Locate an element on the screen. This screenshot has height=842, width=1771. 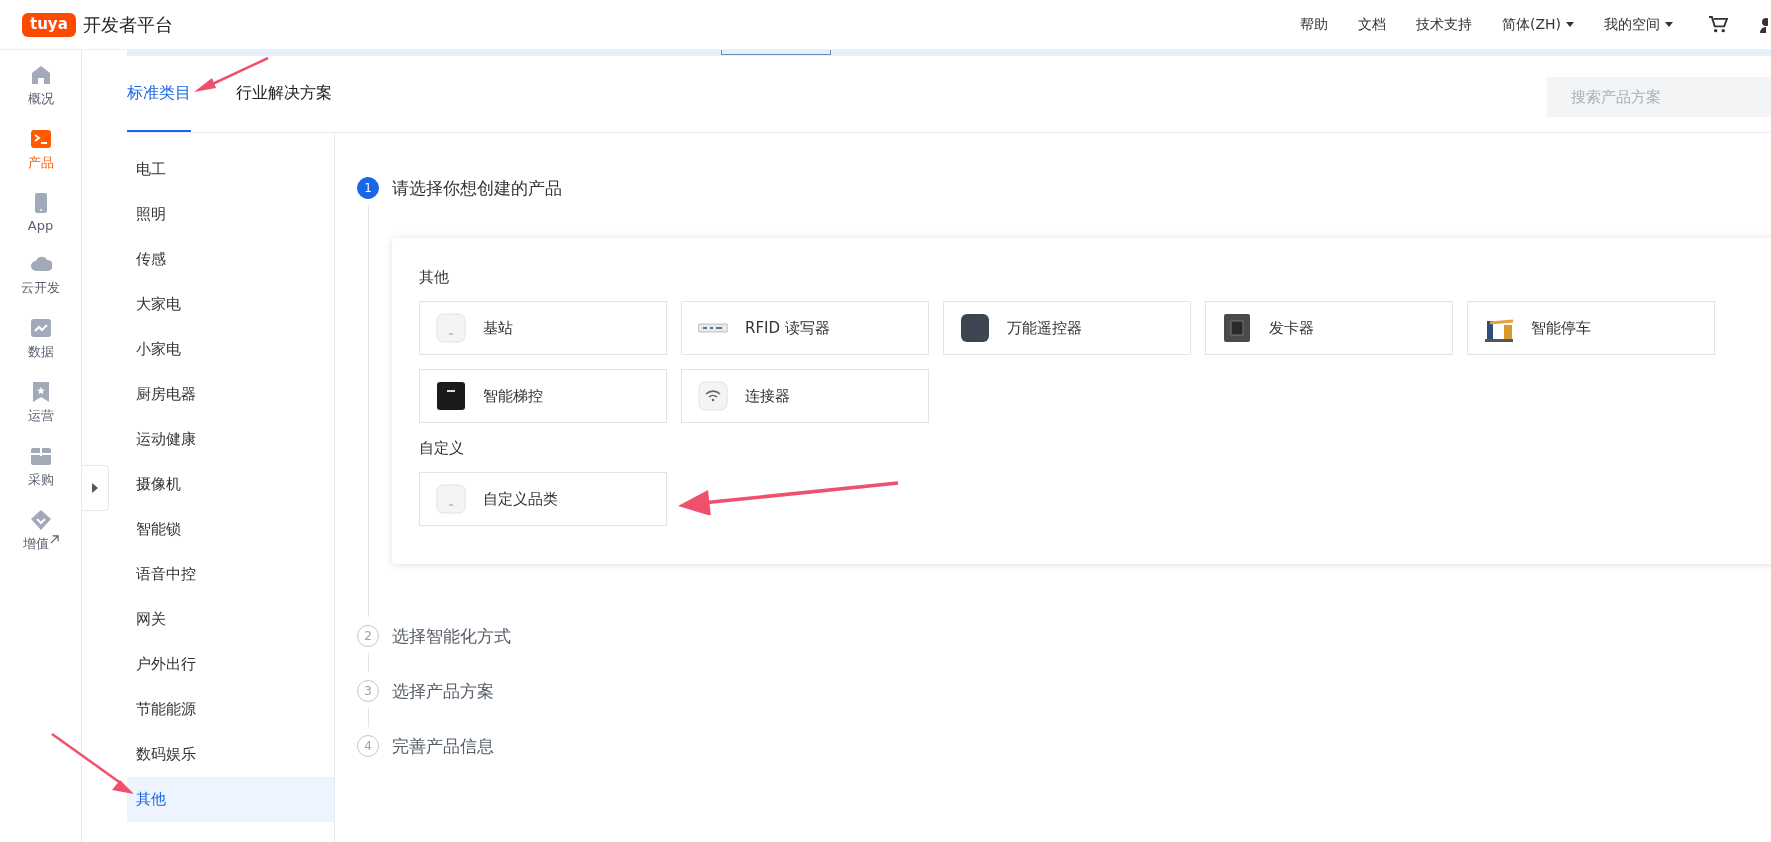
category-item: 其他 is located at coordinates (230, 799).